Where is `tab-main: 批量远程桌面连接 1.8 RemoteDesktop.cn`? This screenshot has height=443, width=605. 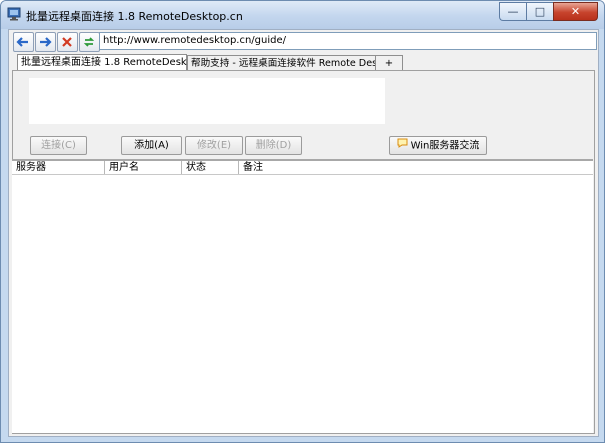
tab-main: 批量远程桌面连接 1.8 RemoteDesktop.cn is located at coordinates (117, 62).